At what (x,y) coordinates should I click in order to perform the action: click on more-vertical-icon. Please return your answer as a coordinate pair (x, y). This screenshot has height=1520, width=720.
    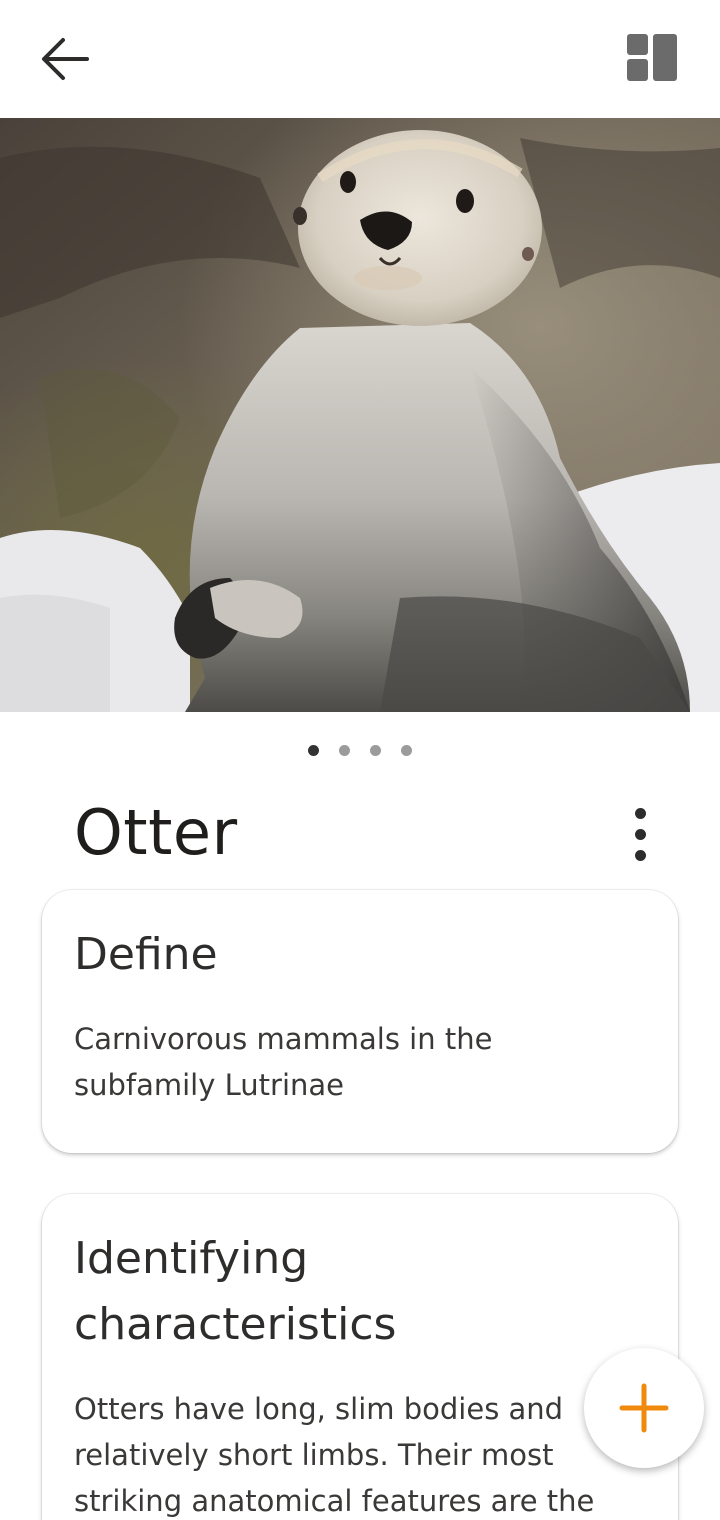
    Looking at the image, I should click on (640, 813).